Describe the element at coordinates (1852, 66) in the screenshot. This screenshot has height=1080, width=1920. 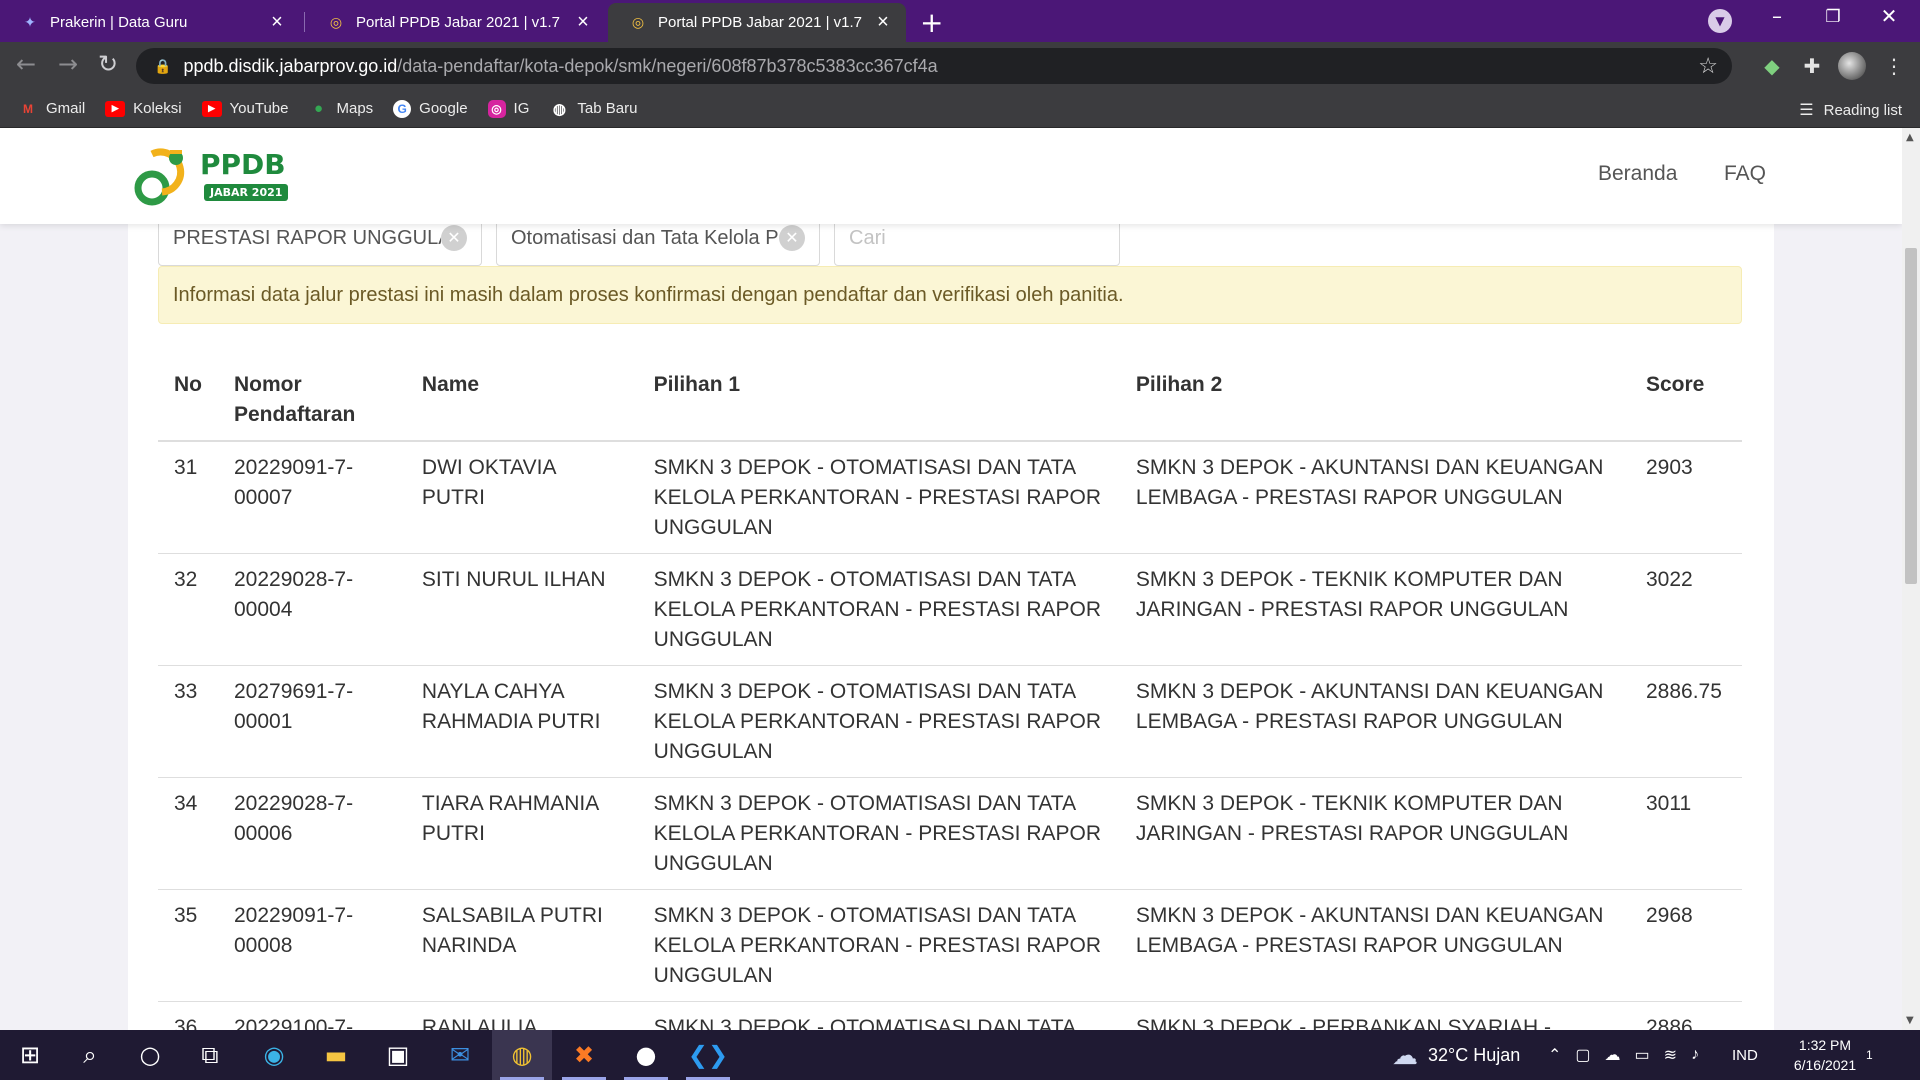
I see `profile-avatar` at that location.